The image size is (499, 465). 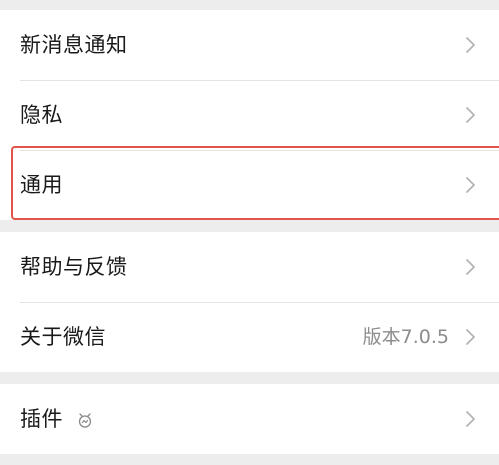 What do you see at coordinates (41, 419) in the screenshot?
I see `menu-item-label: 插件` at bounding box center [41, 419].